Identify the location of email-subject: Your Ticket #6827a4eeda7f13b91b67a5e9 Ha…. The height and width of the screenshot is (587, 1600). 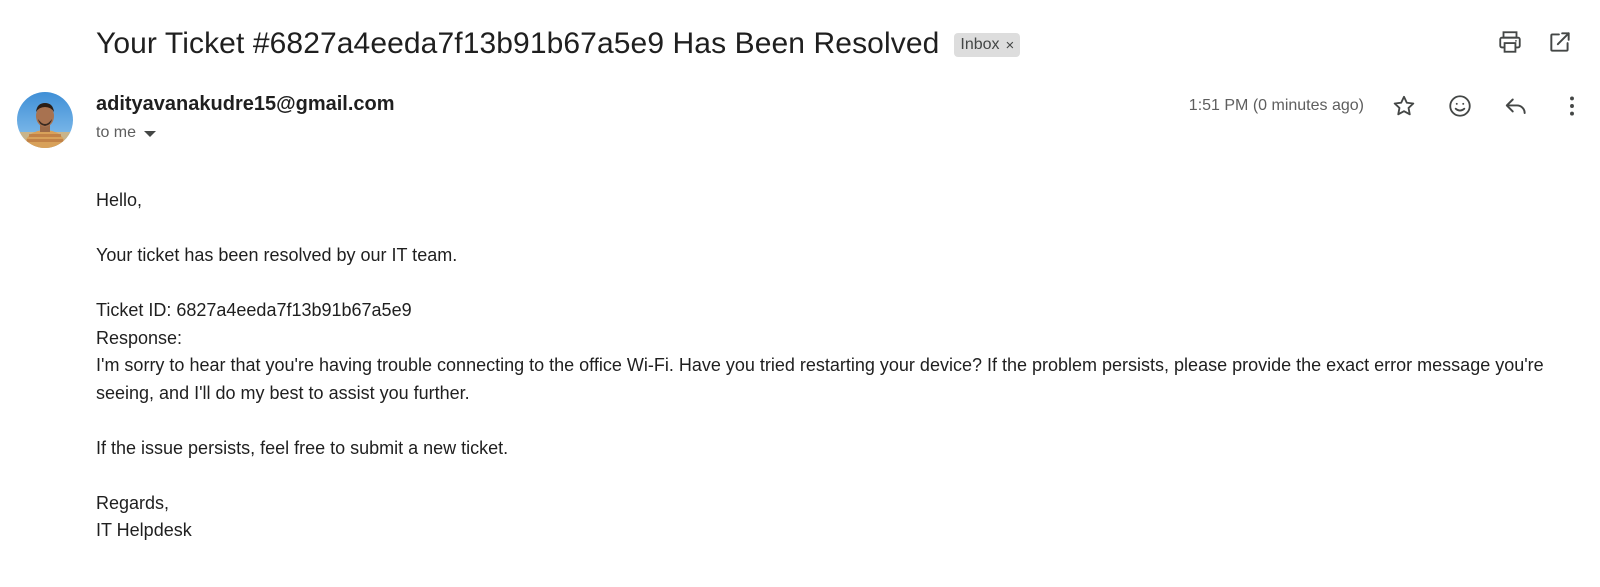
(518, 43).